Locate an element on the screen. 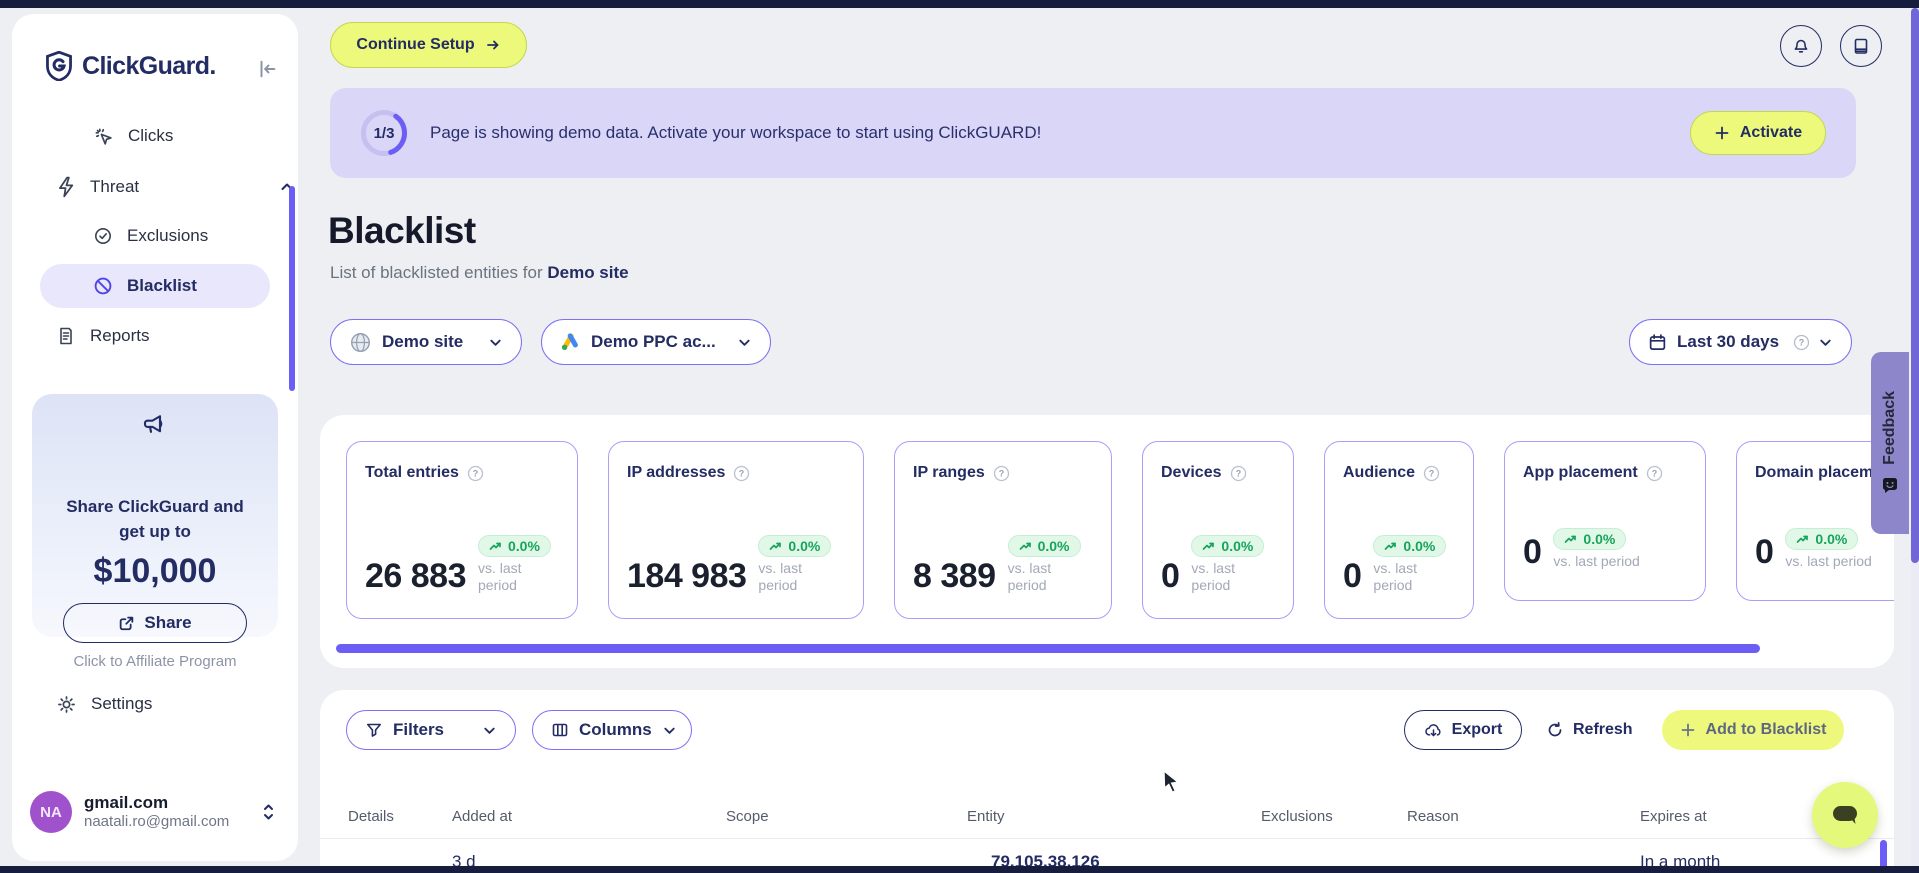 The height and width of the screenshot is (873, 1919). avatar: NA is located at coordinates (51, 812).